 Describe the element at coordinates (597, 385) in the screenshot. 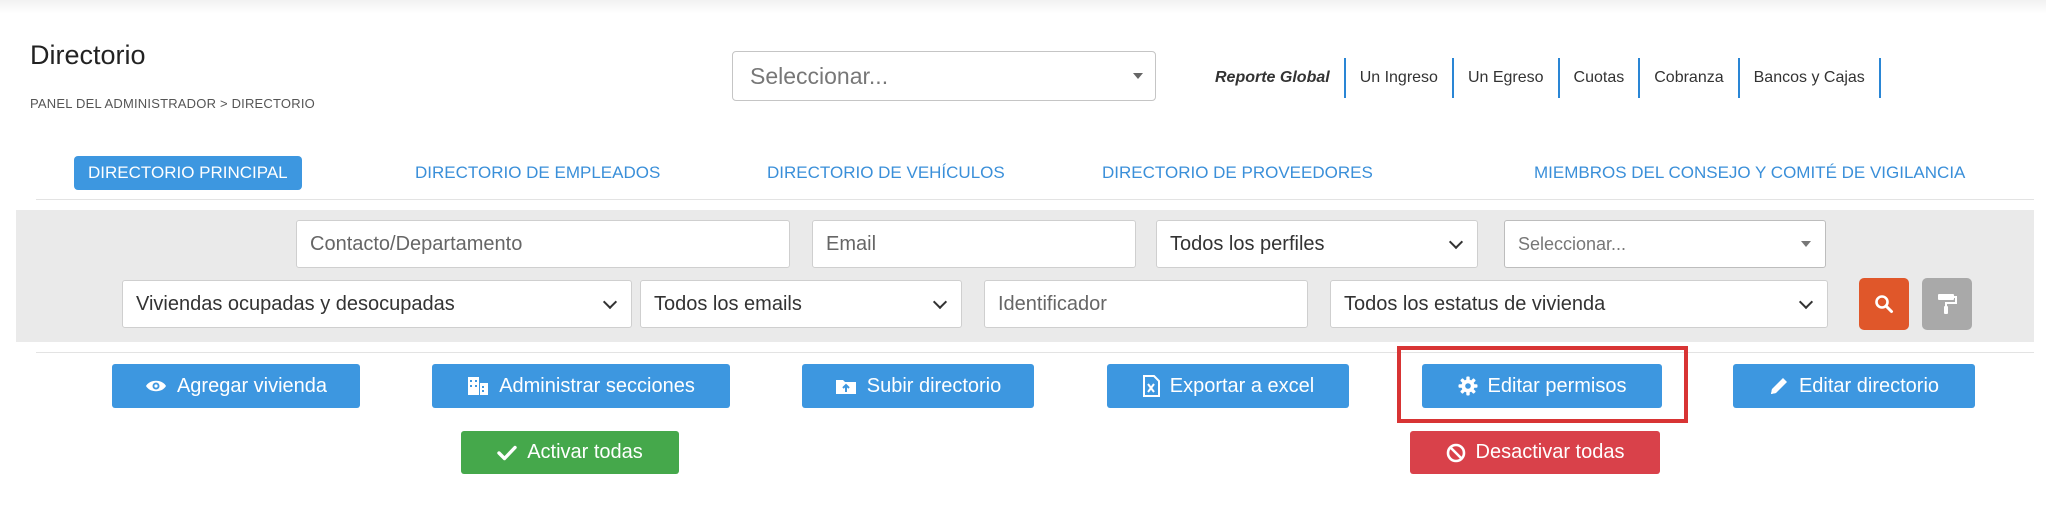

I see `administrar-secciones-label: Administrar secciones` at that location.